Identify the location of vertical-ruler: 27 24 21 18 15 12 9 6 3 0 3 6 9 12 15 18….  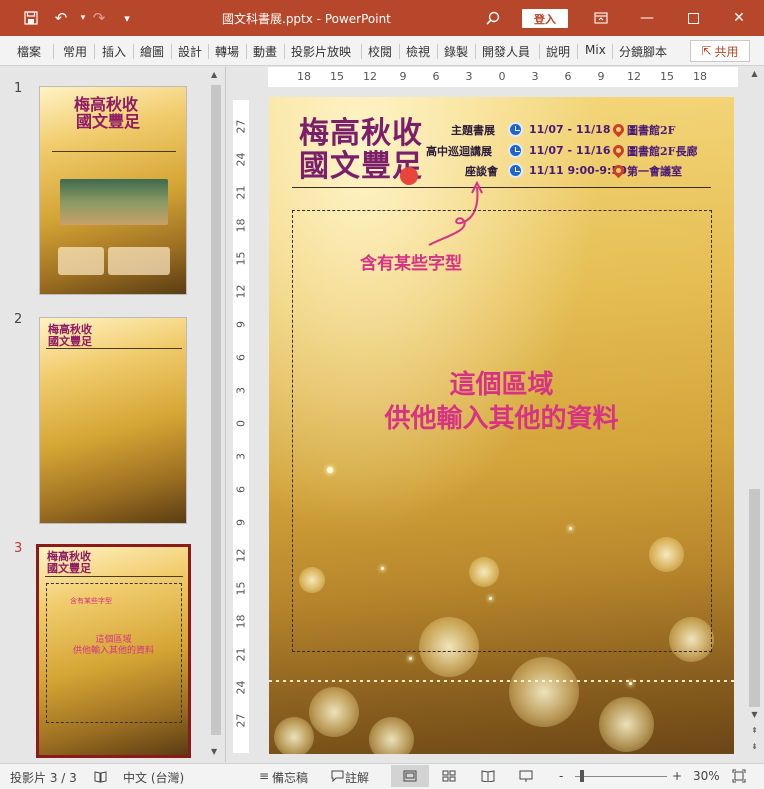
(241, 426).